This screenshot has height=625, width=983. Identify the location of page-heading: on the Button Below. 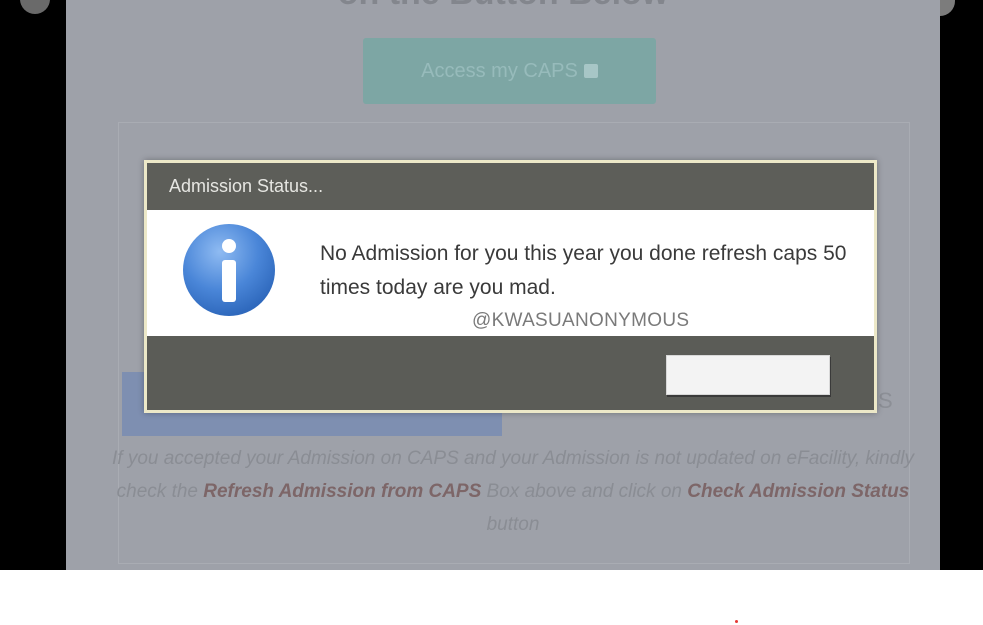
(503, 6).